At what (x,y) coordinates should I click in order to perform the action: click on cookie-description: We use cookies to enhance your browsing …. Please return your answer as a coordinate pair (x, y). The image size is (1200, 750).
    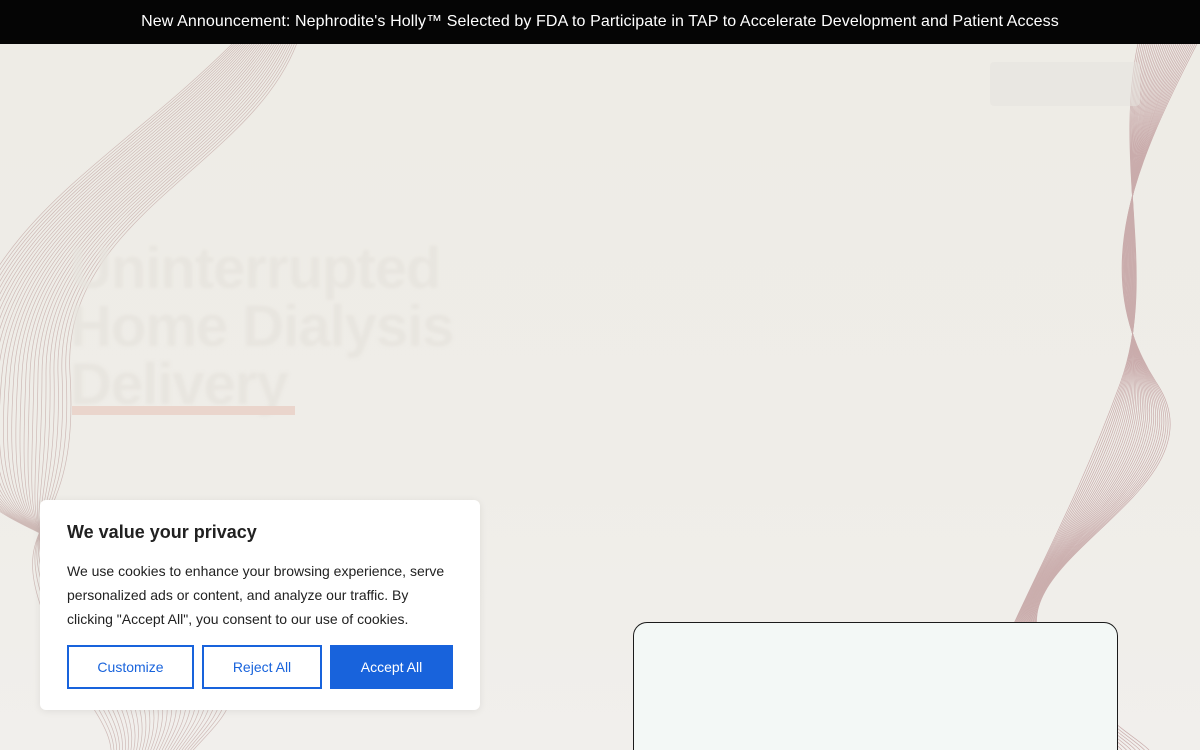
    Looking at the image, I should click on (256, 595).